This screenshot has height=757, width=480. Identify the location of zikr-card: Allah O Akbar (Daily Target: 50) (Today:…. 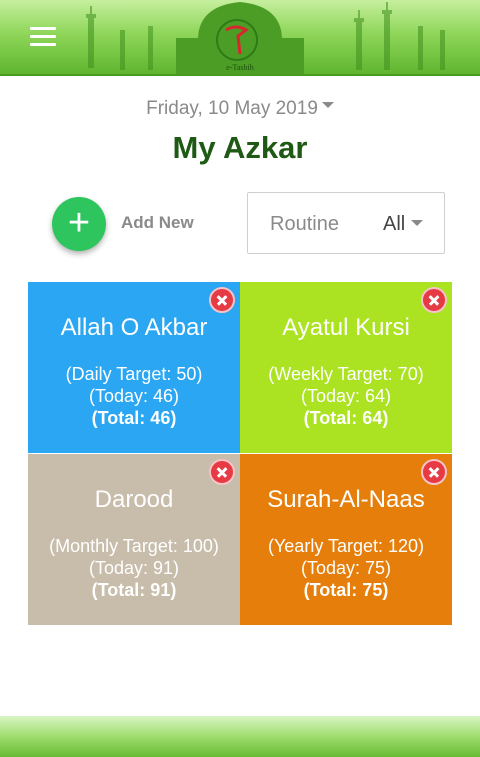
(134, 367).